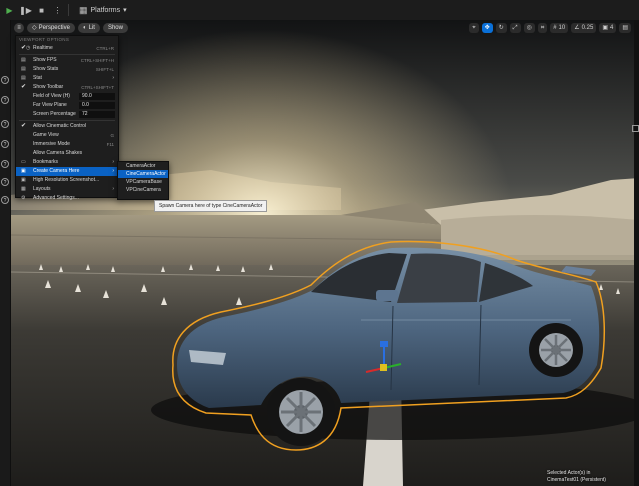  What do you see at coordinates (67, 162) in the screenshot?
I see `menu-item-bookmarks: ▭ Bookmarks ›` at bounding box center [67, 162].